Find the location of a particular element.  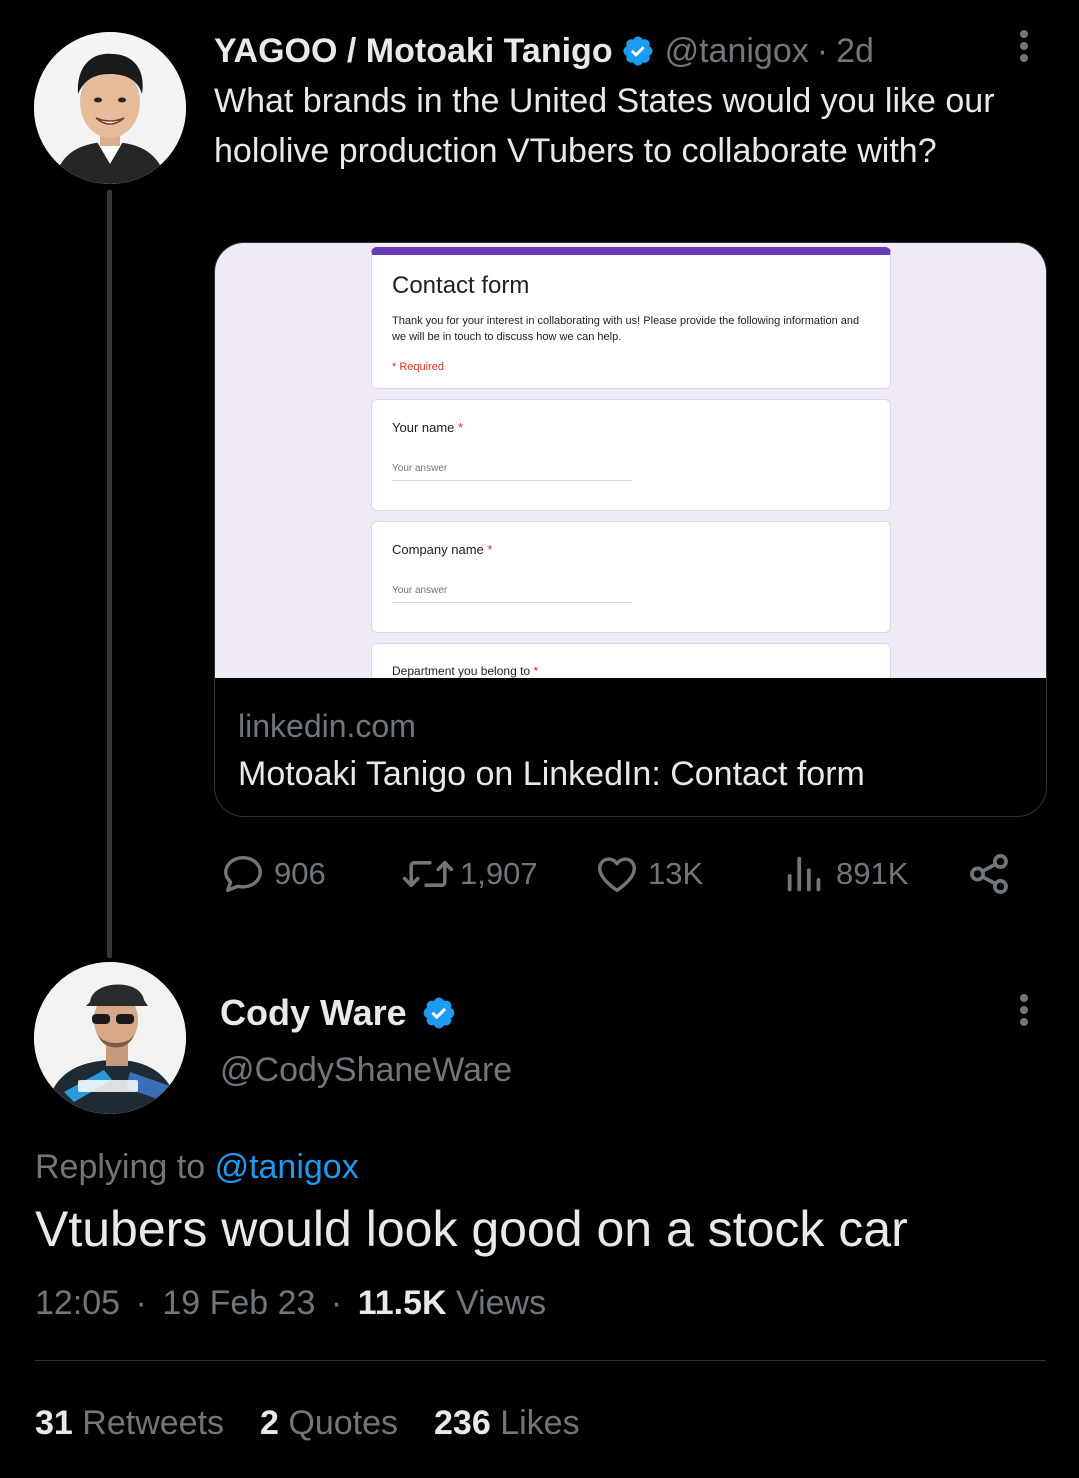

form-required-note: * Required is located at coordinates (418, 367).